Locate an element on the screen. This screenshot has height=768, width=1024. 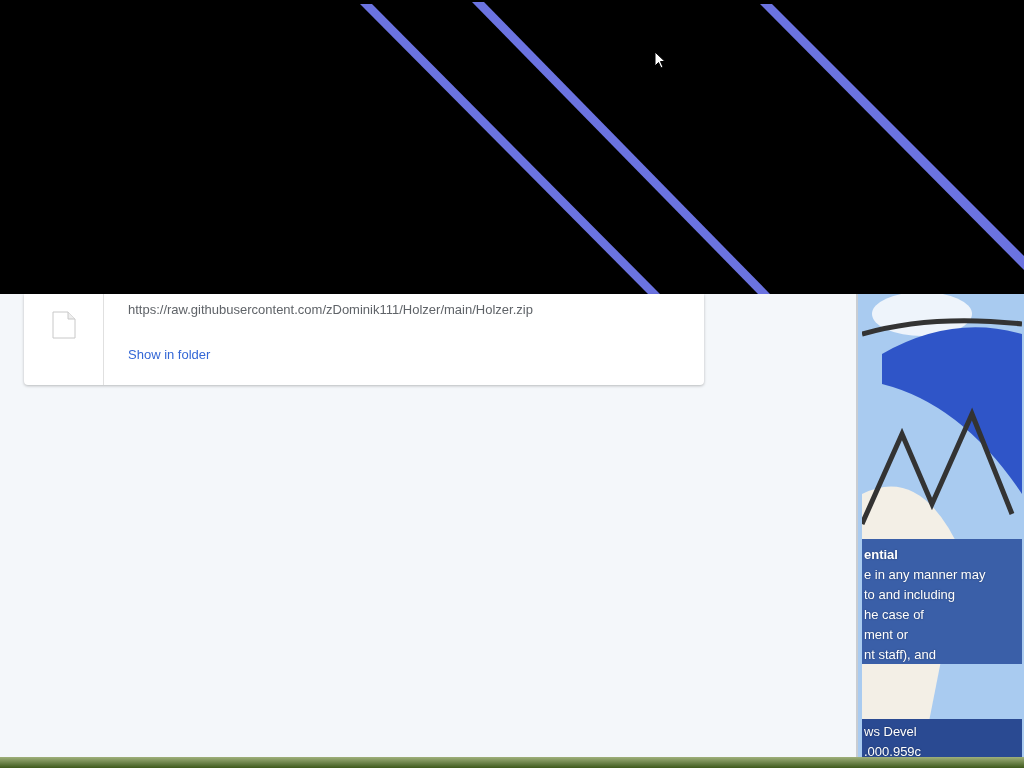
desktop-text: .000.959c is located at coordinates (893, 750).